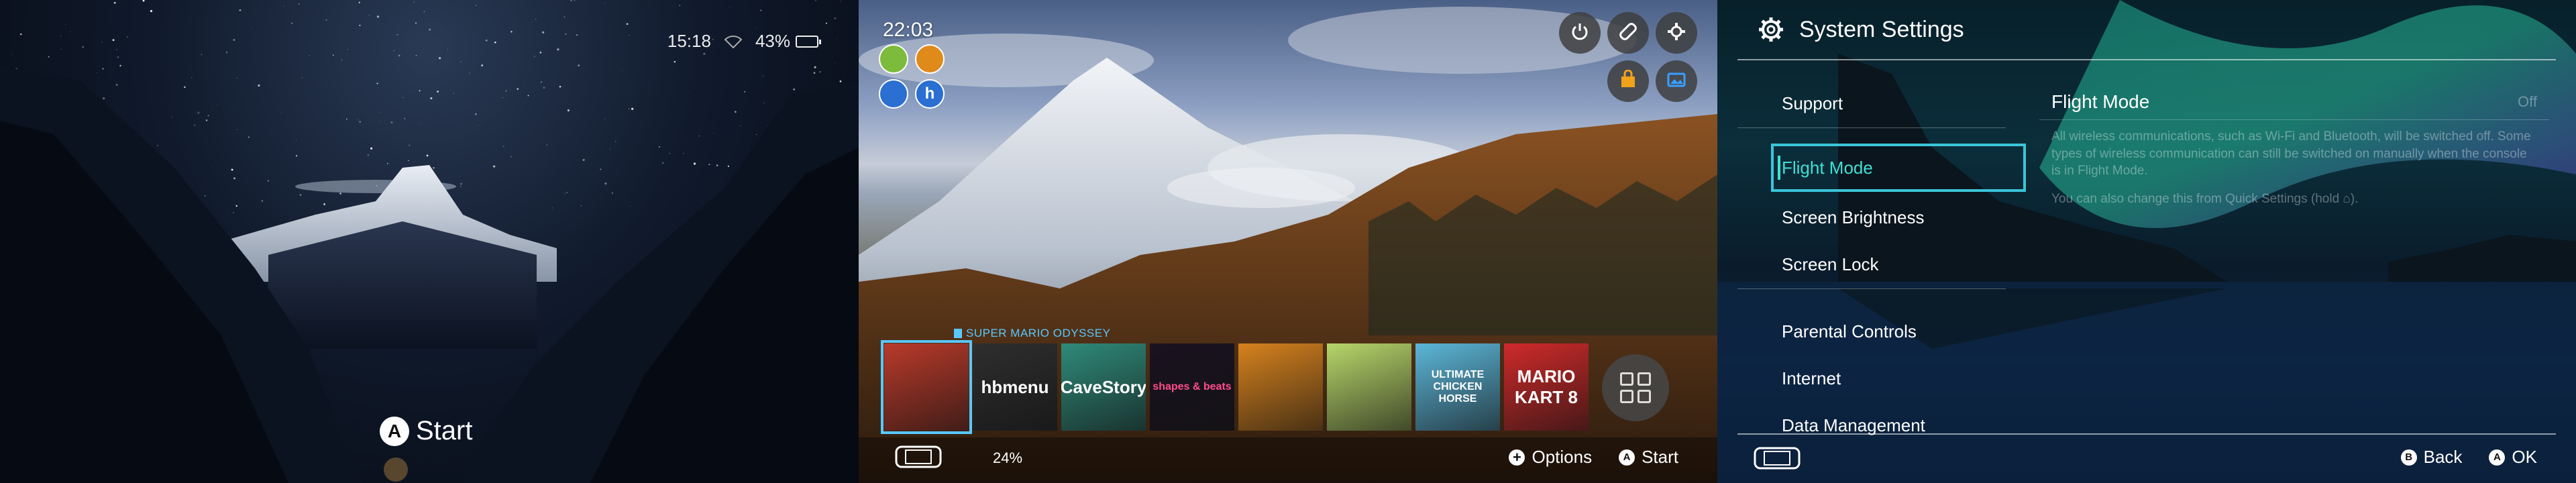  I want to click on game-tile-label: shapes & beats, so click(1192, 386).